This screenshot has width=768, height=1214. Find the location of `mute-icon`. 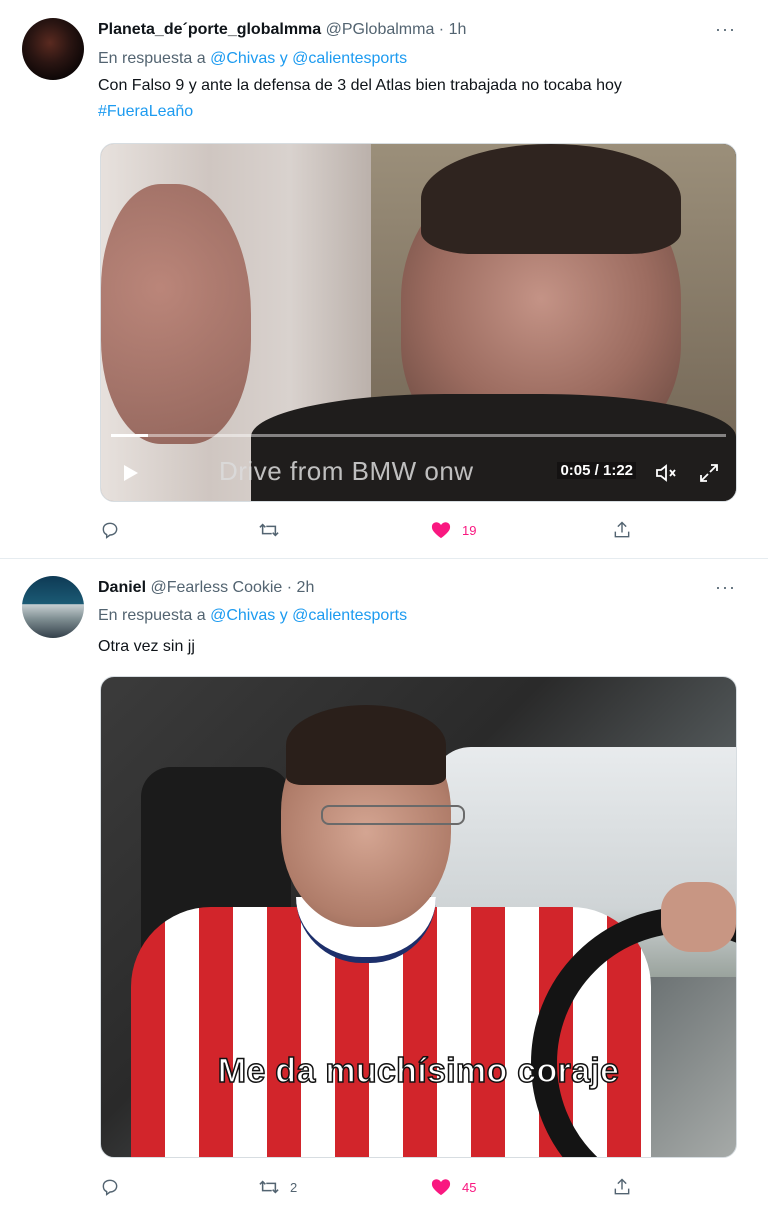

mute-icon is located at coordinates (666, 473).